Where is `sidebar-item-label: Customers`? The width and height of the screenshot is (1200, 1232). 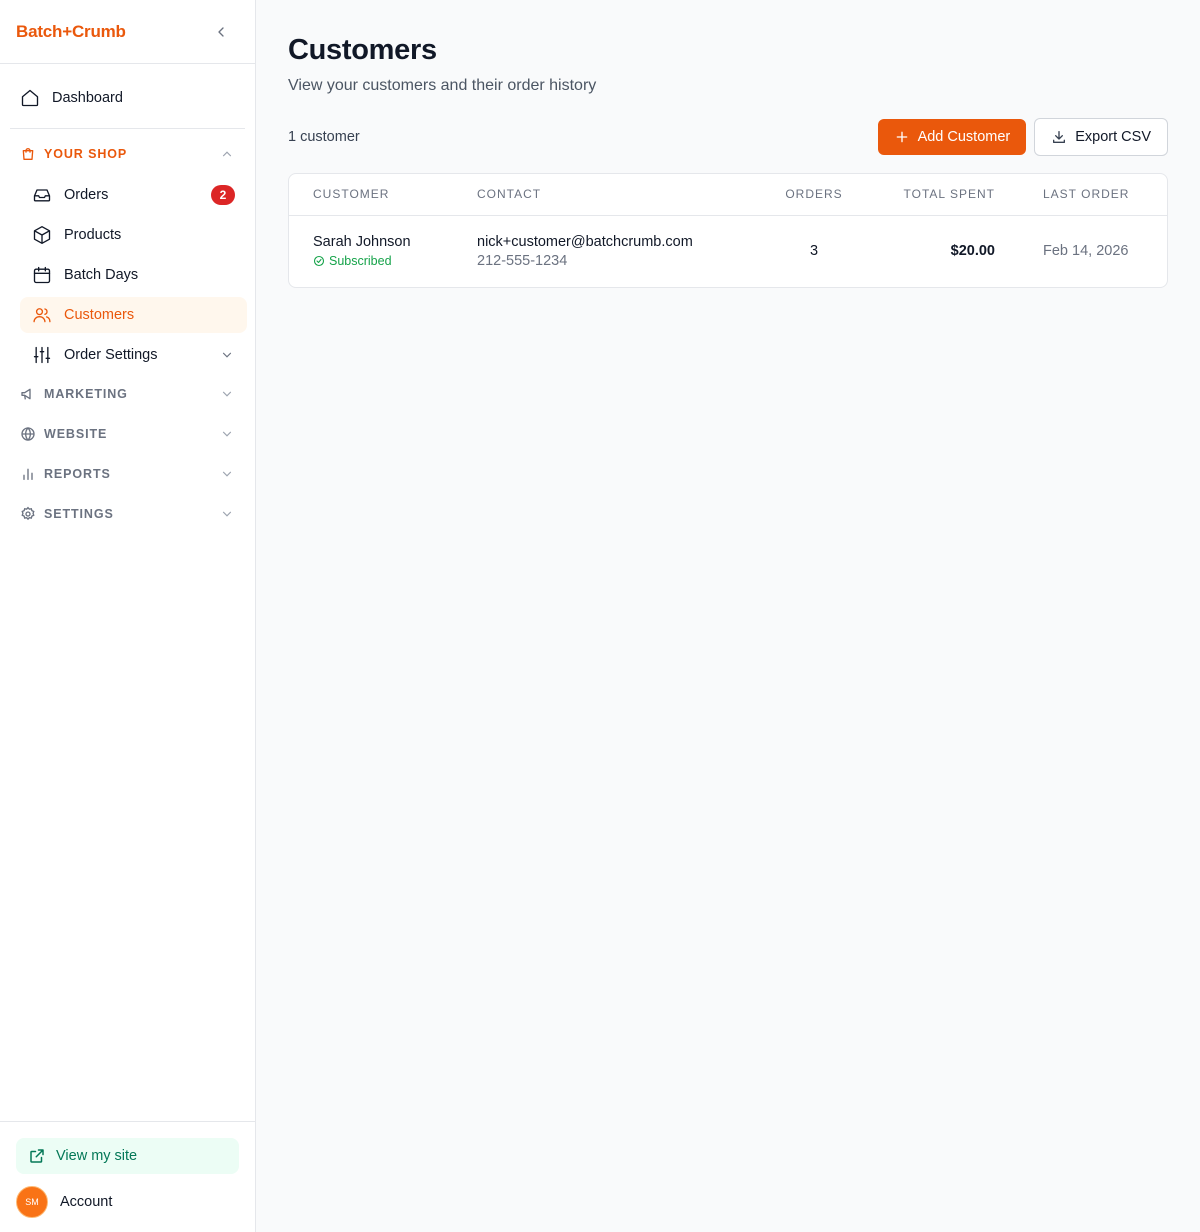
sidebar-item-label: Customers is located at coordinates (99, 315).